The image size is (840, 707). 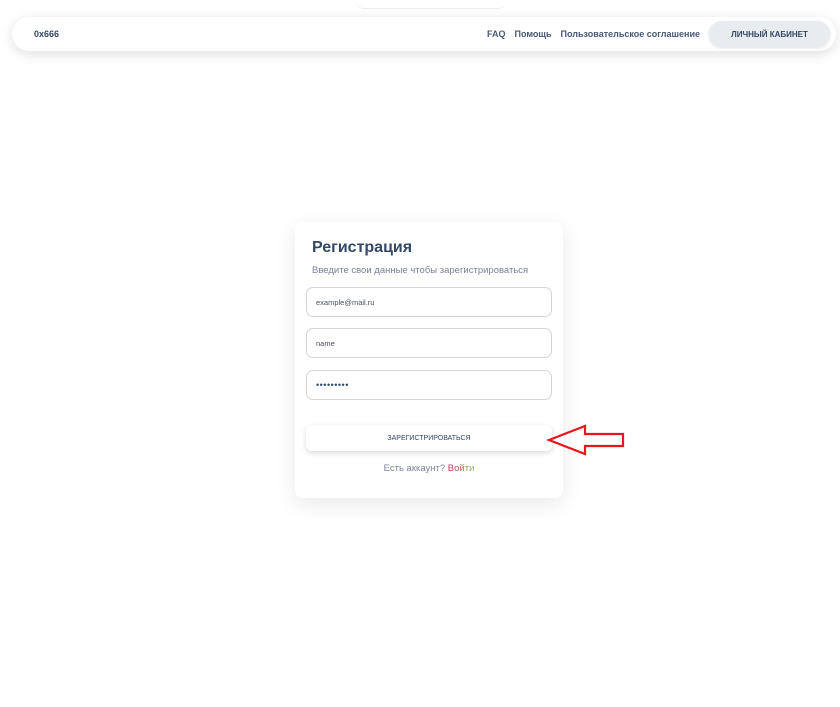 I want to click on page-title: Регистрация, so click(x=362, y=247).